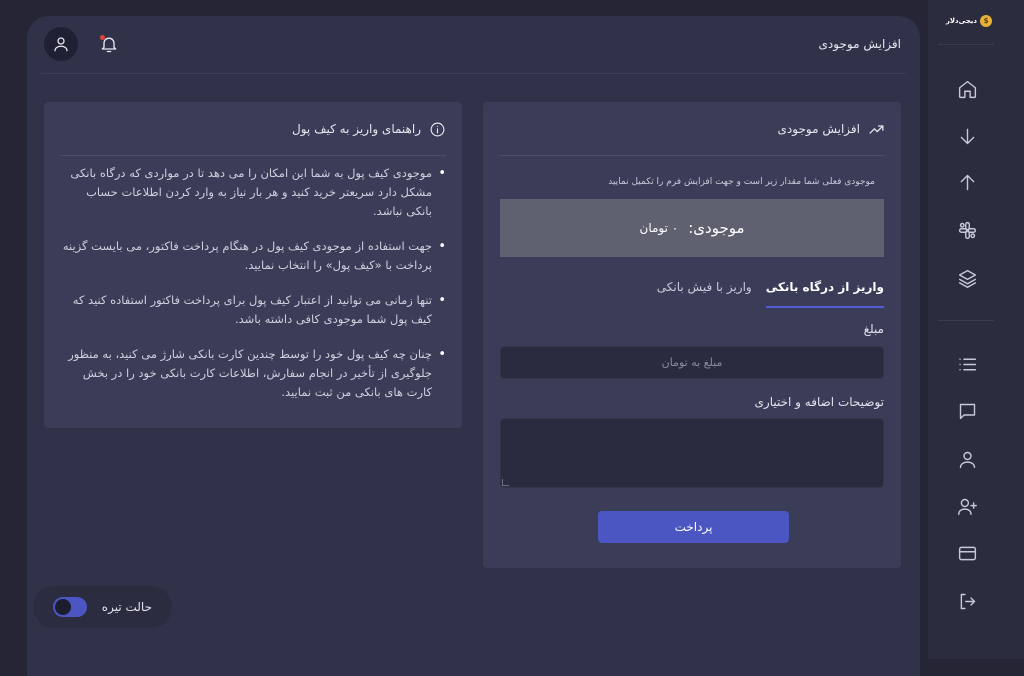 This screenshot has width=1024, height=676. Describe the element at coordinates (824, 293) in the screenshot. I see `tab-bank-gateway: واریز از درگاه بانکی` at that location.